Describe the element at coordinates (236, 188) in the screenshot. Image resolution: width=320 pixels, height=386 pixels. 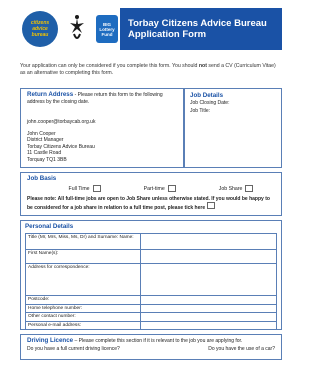
I see `job-share-option: Job Share` at that location.